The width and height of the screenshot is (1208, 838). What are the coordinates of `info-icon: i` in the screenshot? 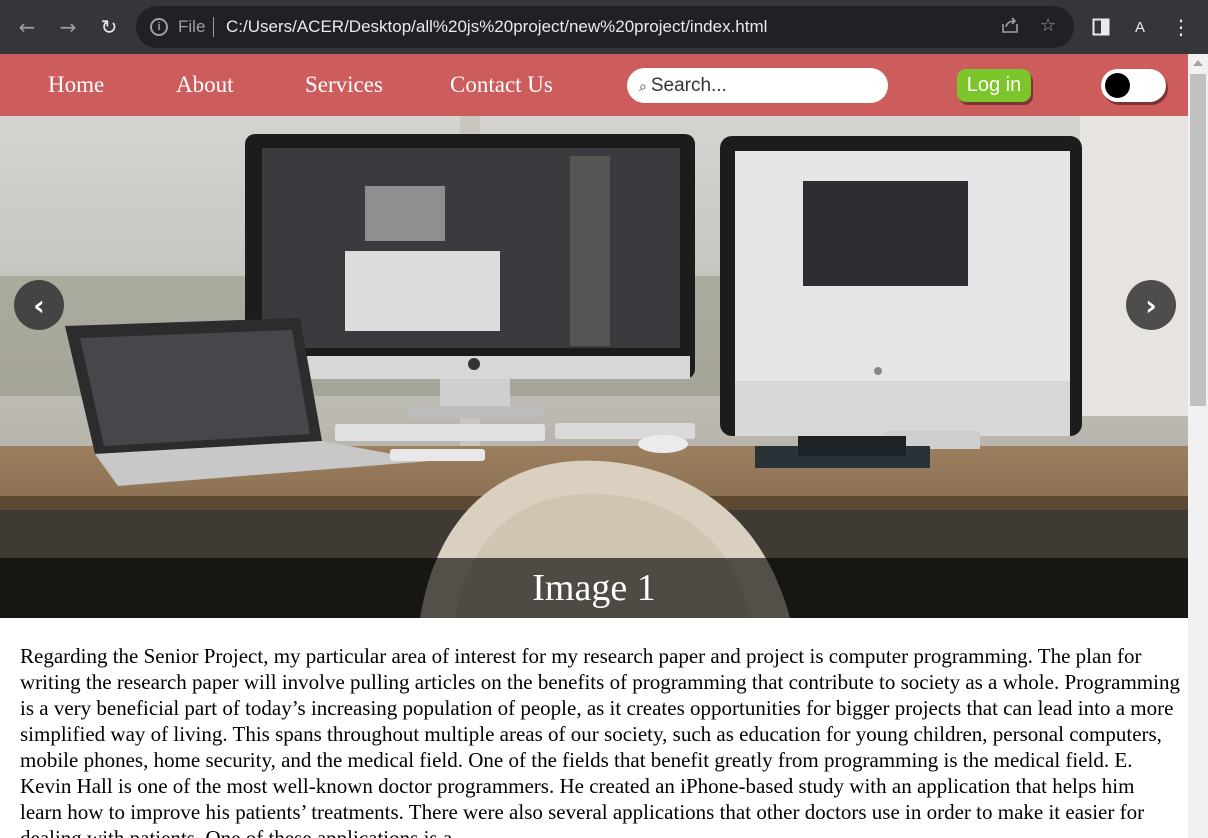 It's located at (159, 27).